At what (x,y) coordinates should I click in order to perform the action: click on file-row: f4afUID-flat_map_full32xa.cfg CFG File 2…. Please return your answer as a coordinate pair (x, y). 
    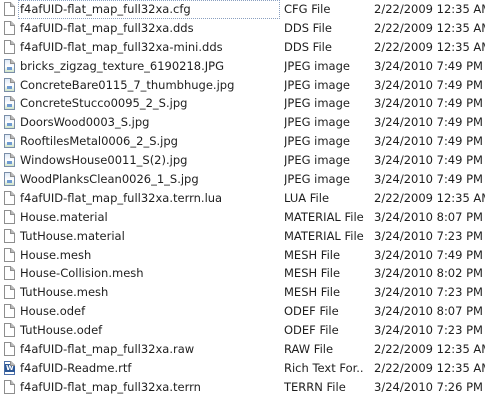
    Looking at the image, I should click on (242, 9).